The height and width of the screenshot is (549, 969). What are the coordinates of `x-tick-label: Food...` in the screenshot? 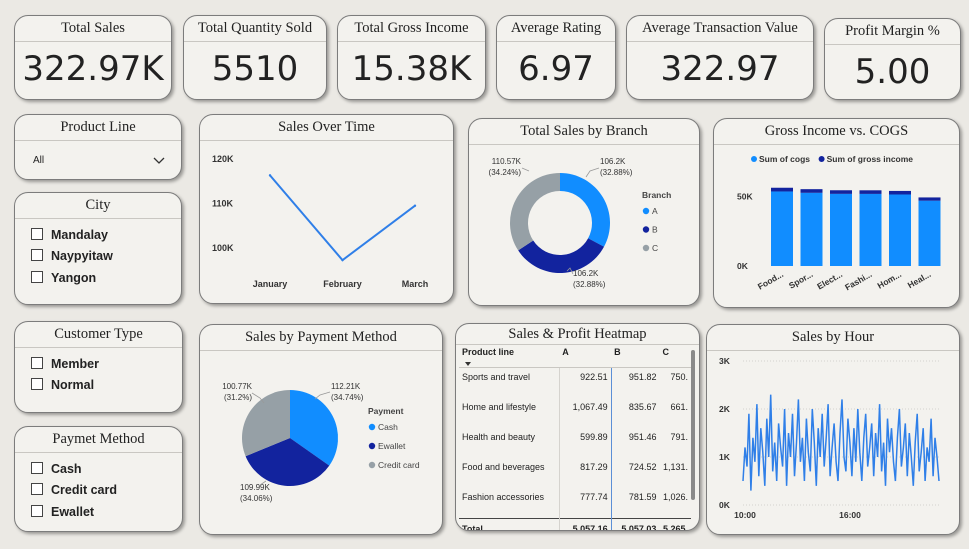 It's located at (770, 280).